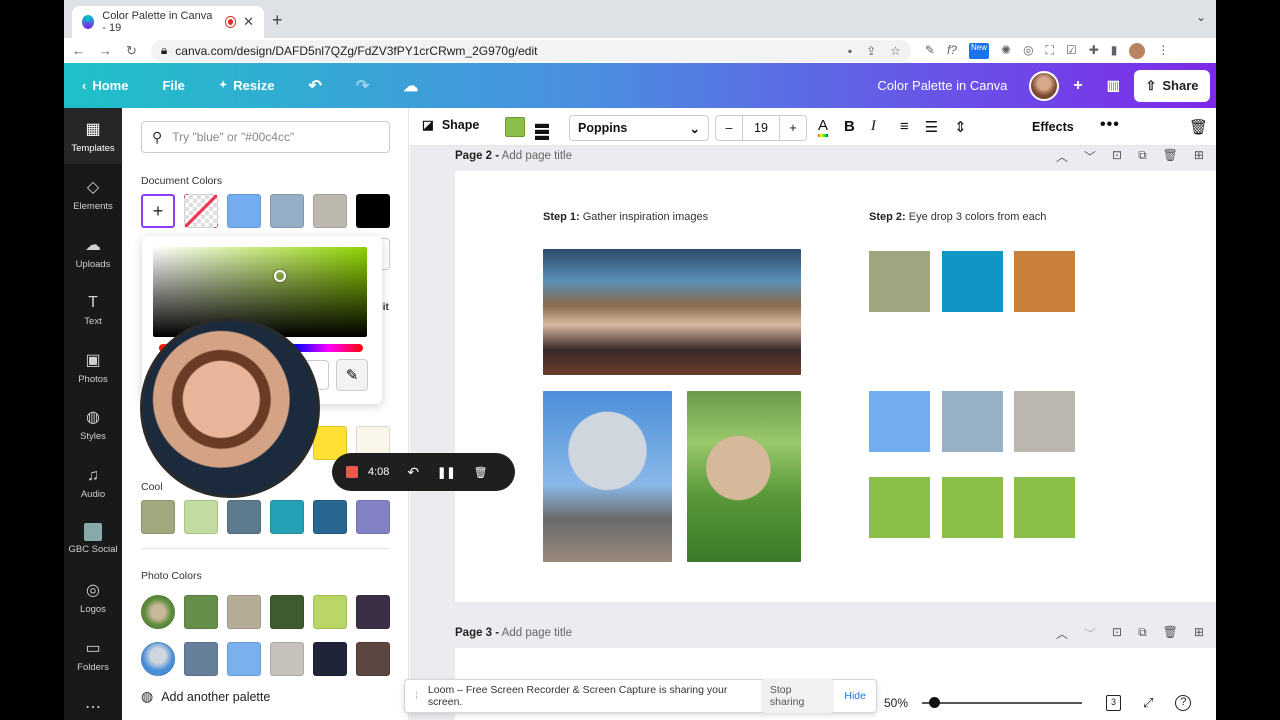  Describe the element at coordinates (413, 472) in the screenshot. I see `restart-icon: ↶` at that location.